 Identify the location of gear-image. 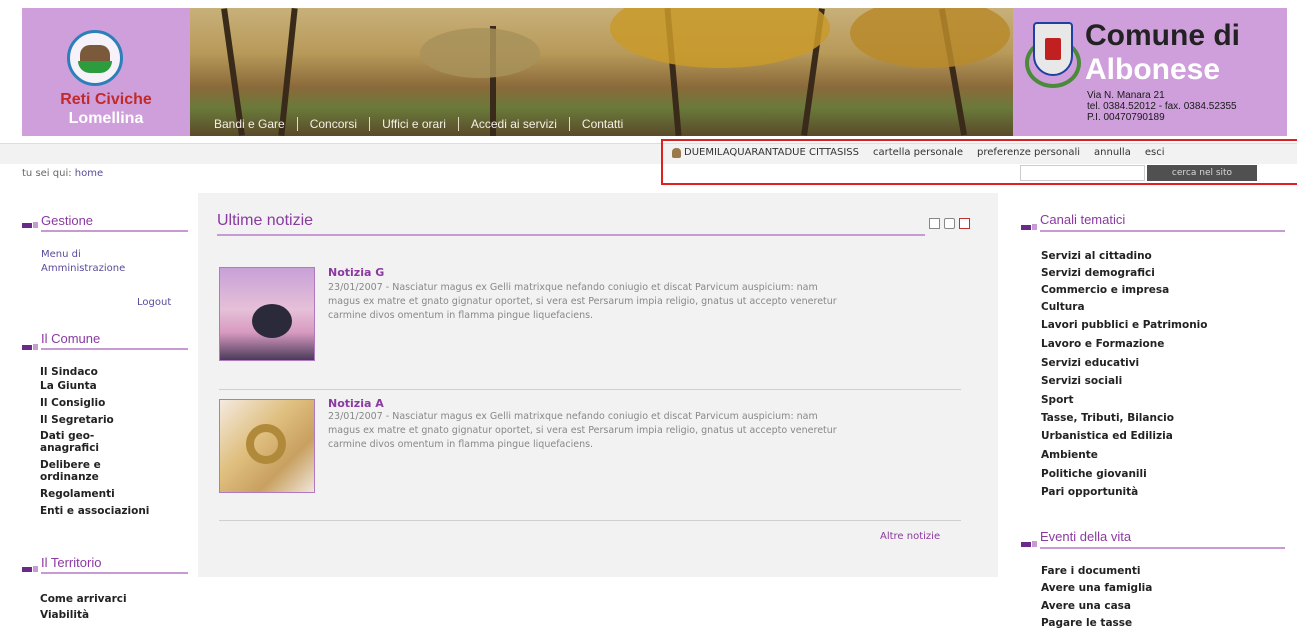
(266, 444).